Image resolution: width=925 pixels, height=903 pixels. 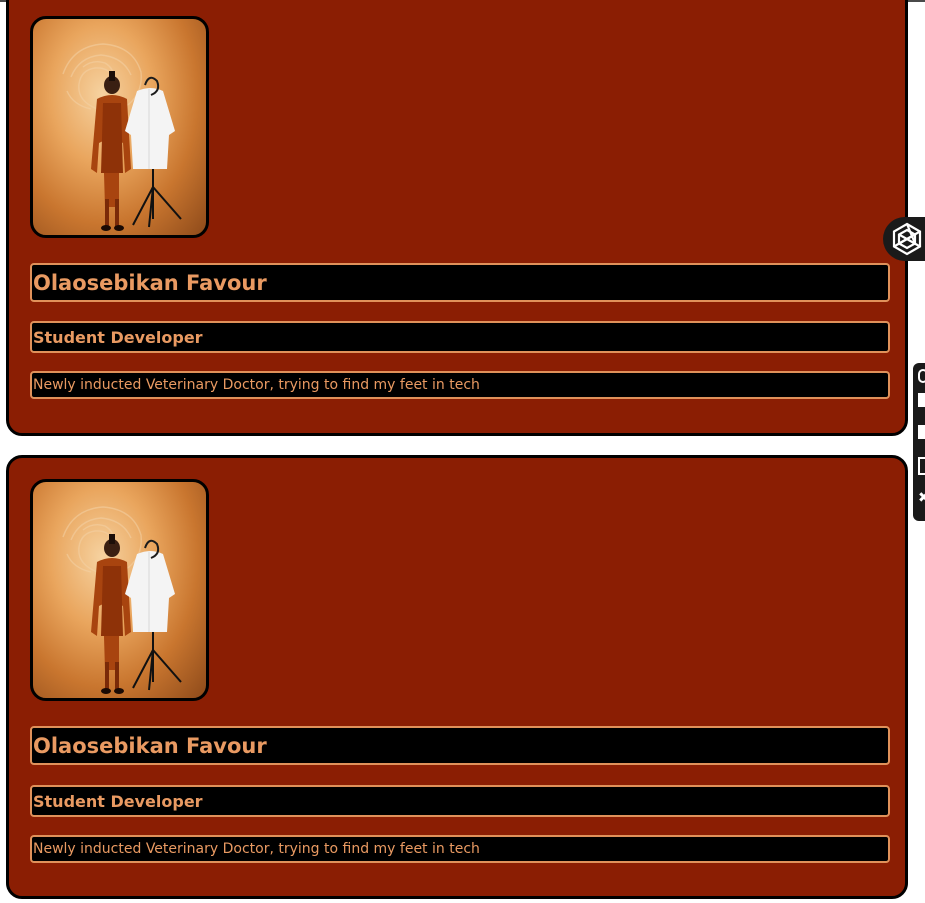 I want to click on assistant-floating-button, so click(x=904, y=239).